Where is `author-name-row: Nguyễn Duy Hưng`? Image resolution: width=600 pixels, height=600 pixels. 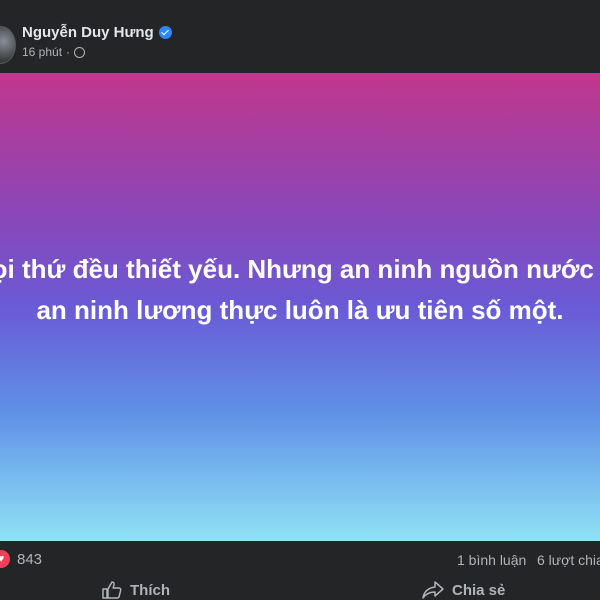
author-name-row: Nguyễn Duy Hưng is located at coordinates (97, 32).